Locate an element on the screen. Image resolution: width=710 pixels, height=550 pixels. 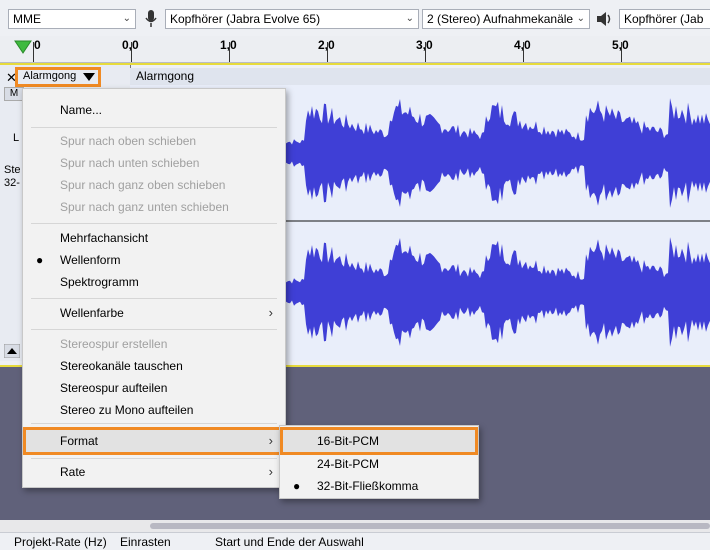
format-16bit-pcm: 16-Bit-PCM is located at coordinates (379, 441).